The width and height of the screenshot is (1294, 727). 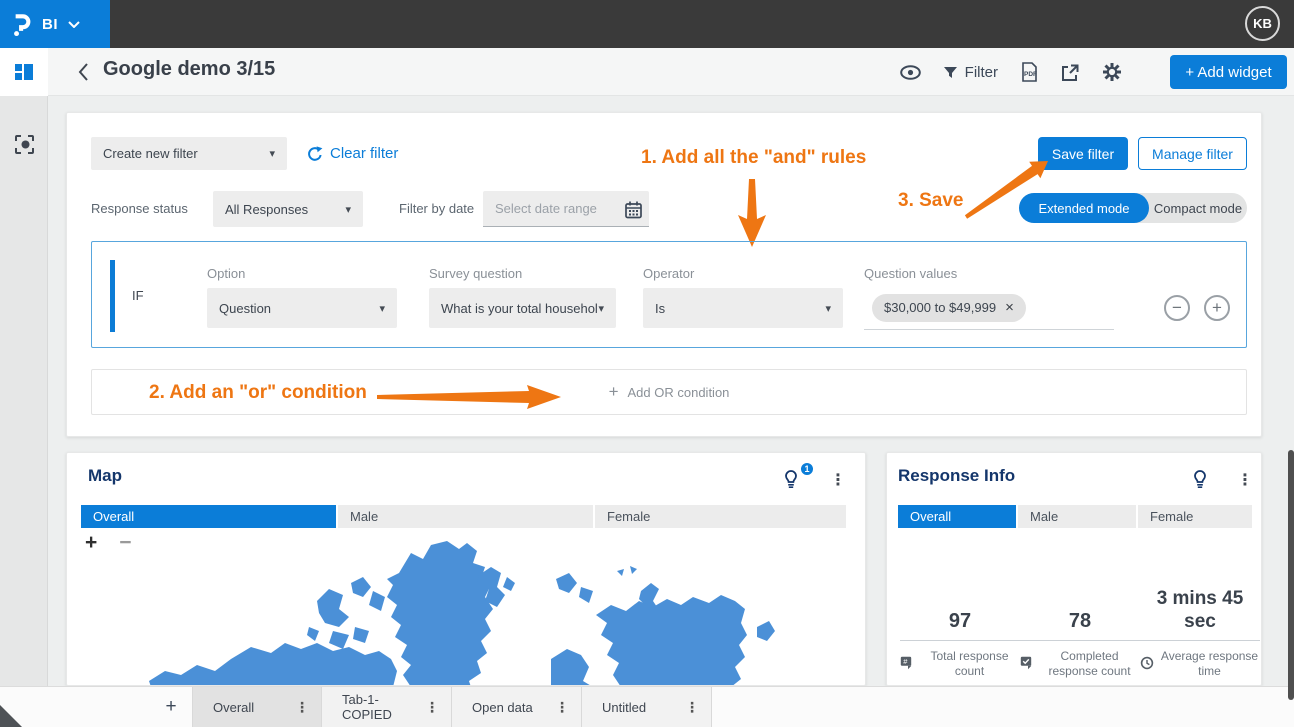 I want to click on map-tabs: Overall Male Female, so click(x=463, y=516).